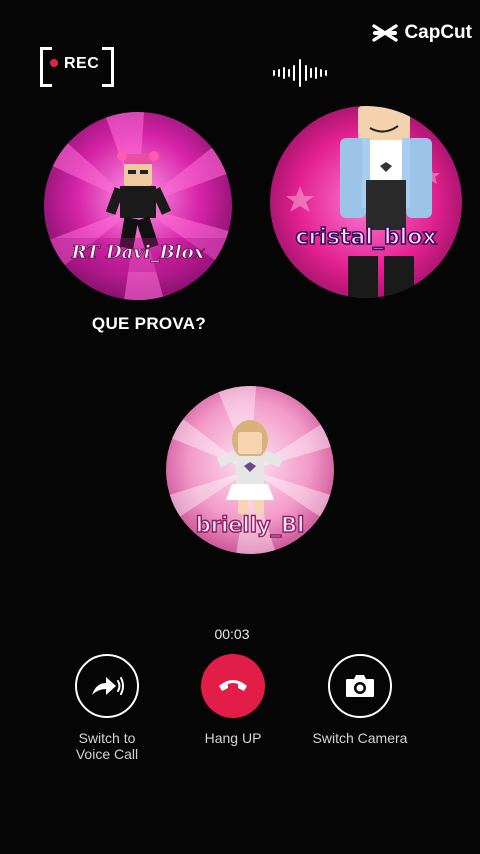  What do you see at coordinates (54, 63) in the screenshot?
I see `rec-dot-icon` at bounding box center [54, 63].